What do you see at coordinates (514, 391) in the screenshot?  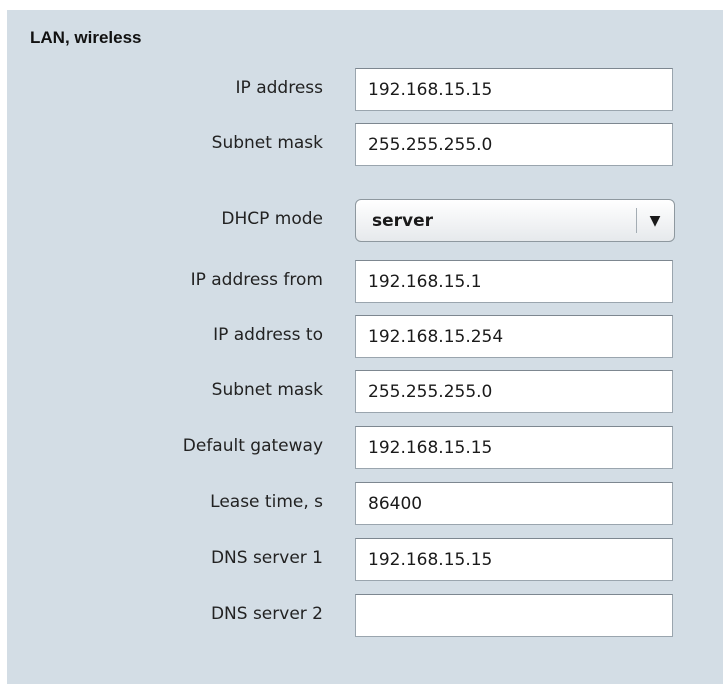 I see `dhcp-subnet-mask-input` at bounding box center [514, 391].